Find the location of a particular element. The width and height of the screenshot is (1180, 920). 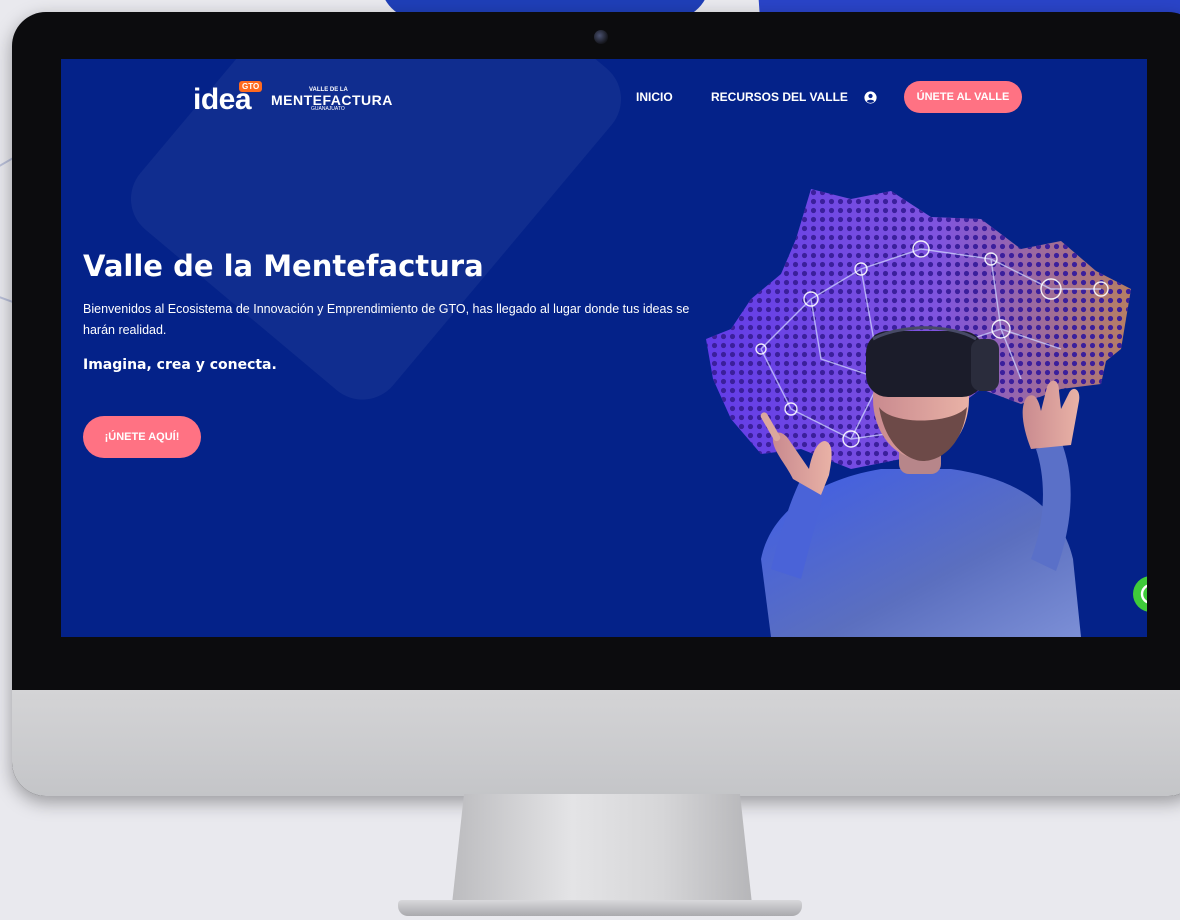

logo-valle-mentefactura: VALLE DE LA MENTEFACTURA GUANAJUATO is located at coordinates (332, 99).